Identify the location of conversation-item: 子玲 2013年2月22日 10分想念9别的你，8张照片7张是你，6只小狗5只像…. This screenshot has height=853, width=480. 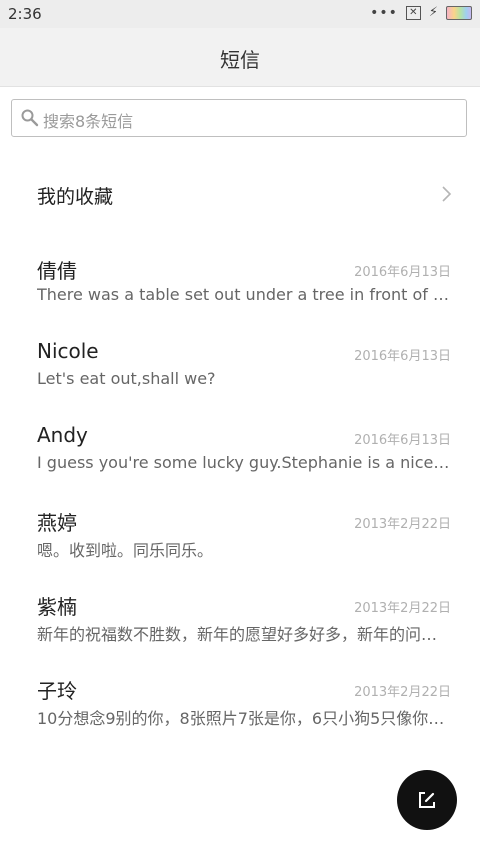
(240, 717).